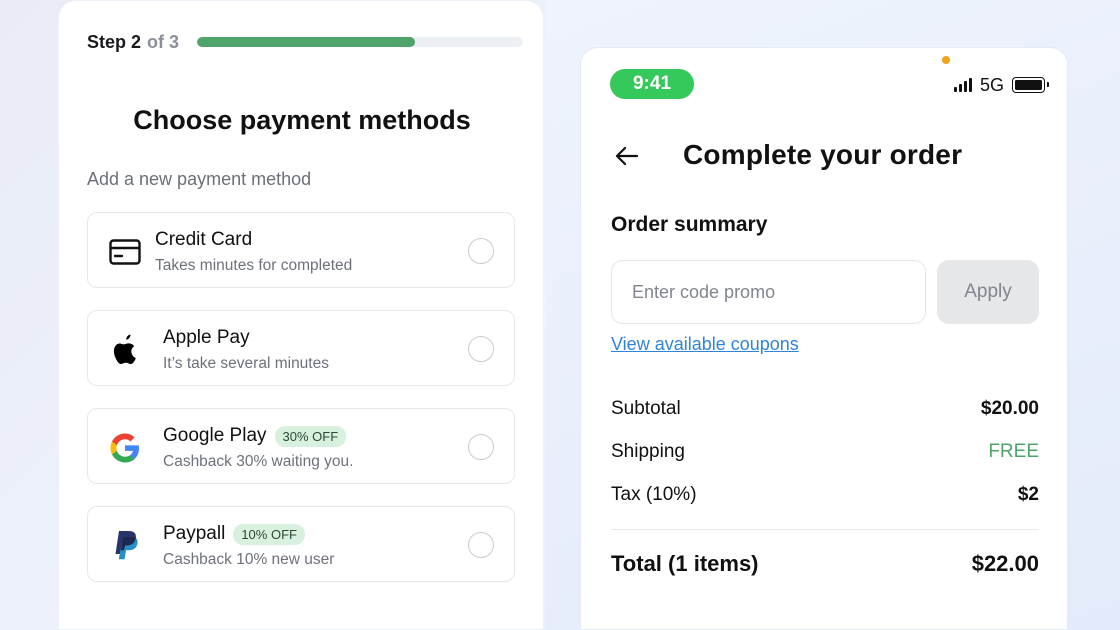 Image resolution: width=1120 pixels, height=630 pixels. What do you see at coordinates (163, 41) in the screenshot?
I see `step-total: of 3` at bounding box center [163, 41].